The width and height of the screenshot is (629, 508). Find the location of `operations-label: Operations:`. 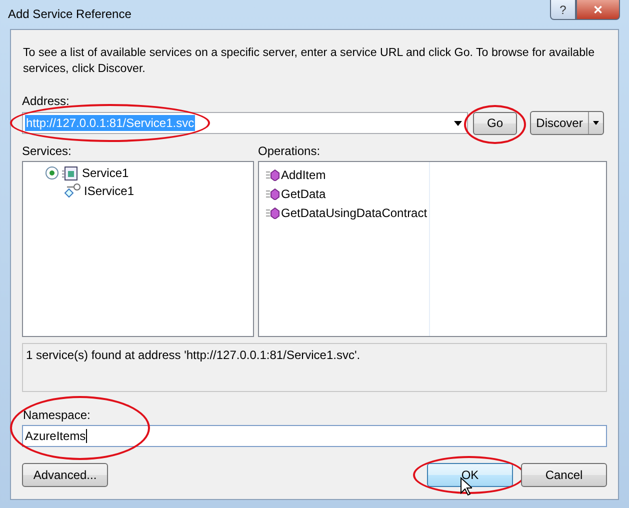

operations-label: Operations: is located at coordinates (290, 151).